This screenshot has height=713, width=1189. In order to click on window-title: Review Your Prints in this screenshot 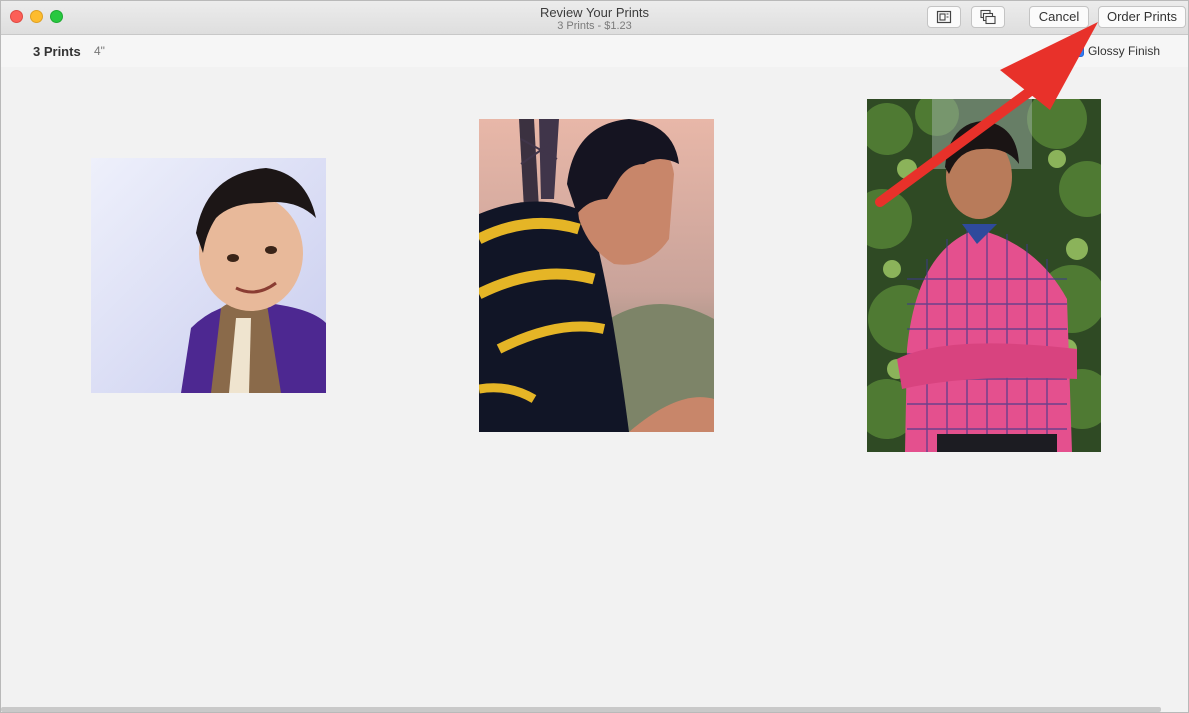, I will do `click(594, 12)`.